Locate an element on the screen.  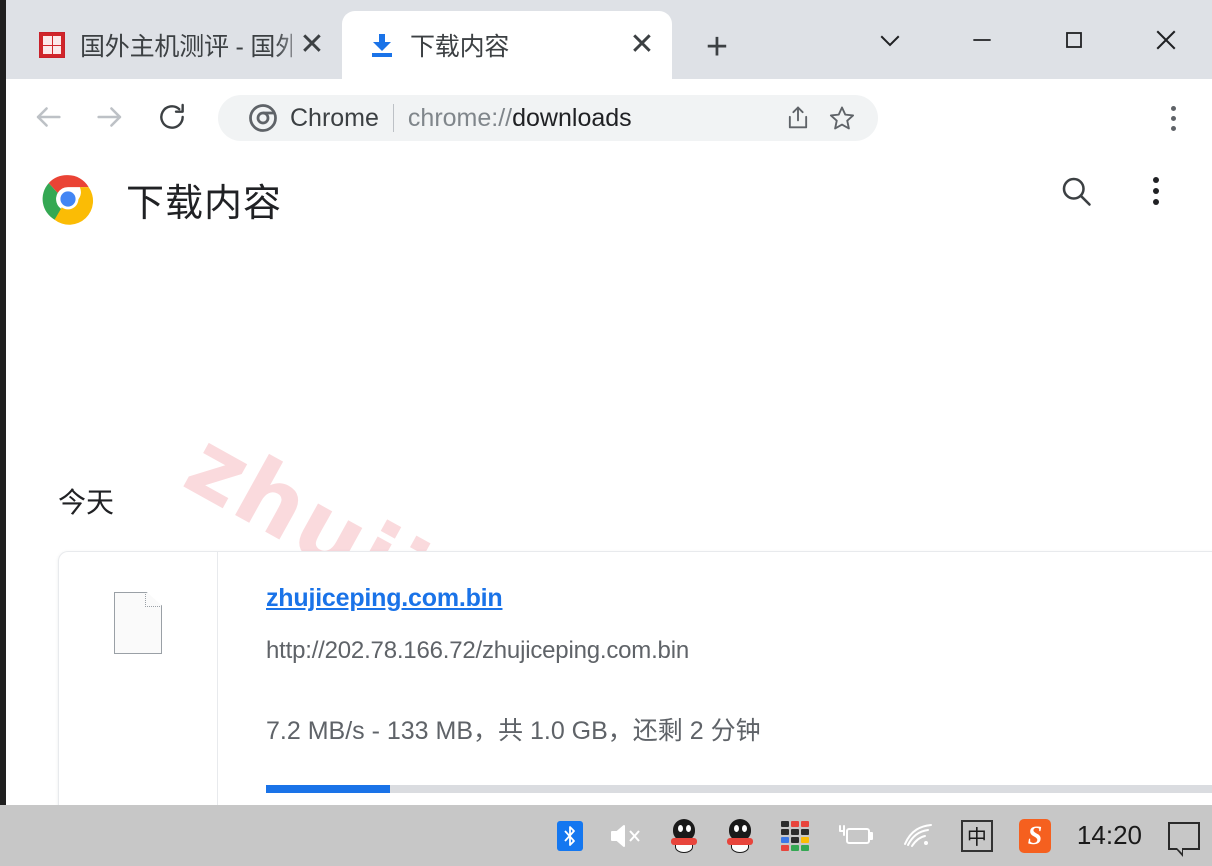
tab-close-button-inactive: ✕ is located at coordinates (312, 45).